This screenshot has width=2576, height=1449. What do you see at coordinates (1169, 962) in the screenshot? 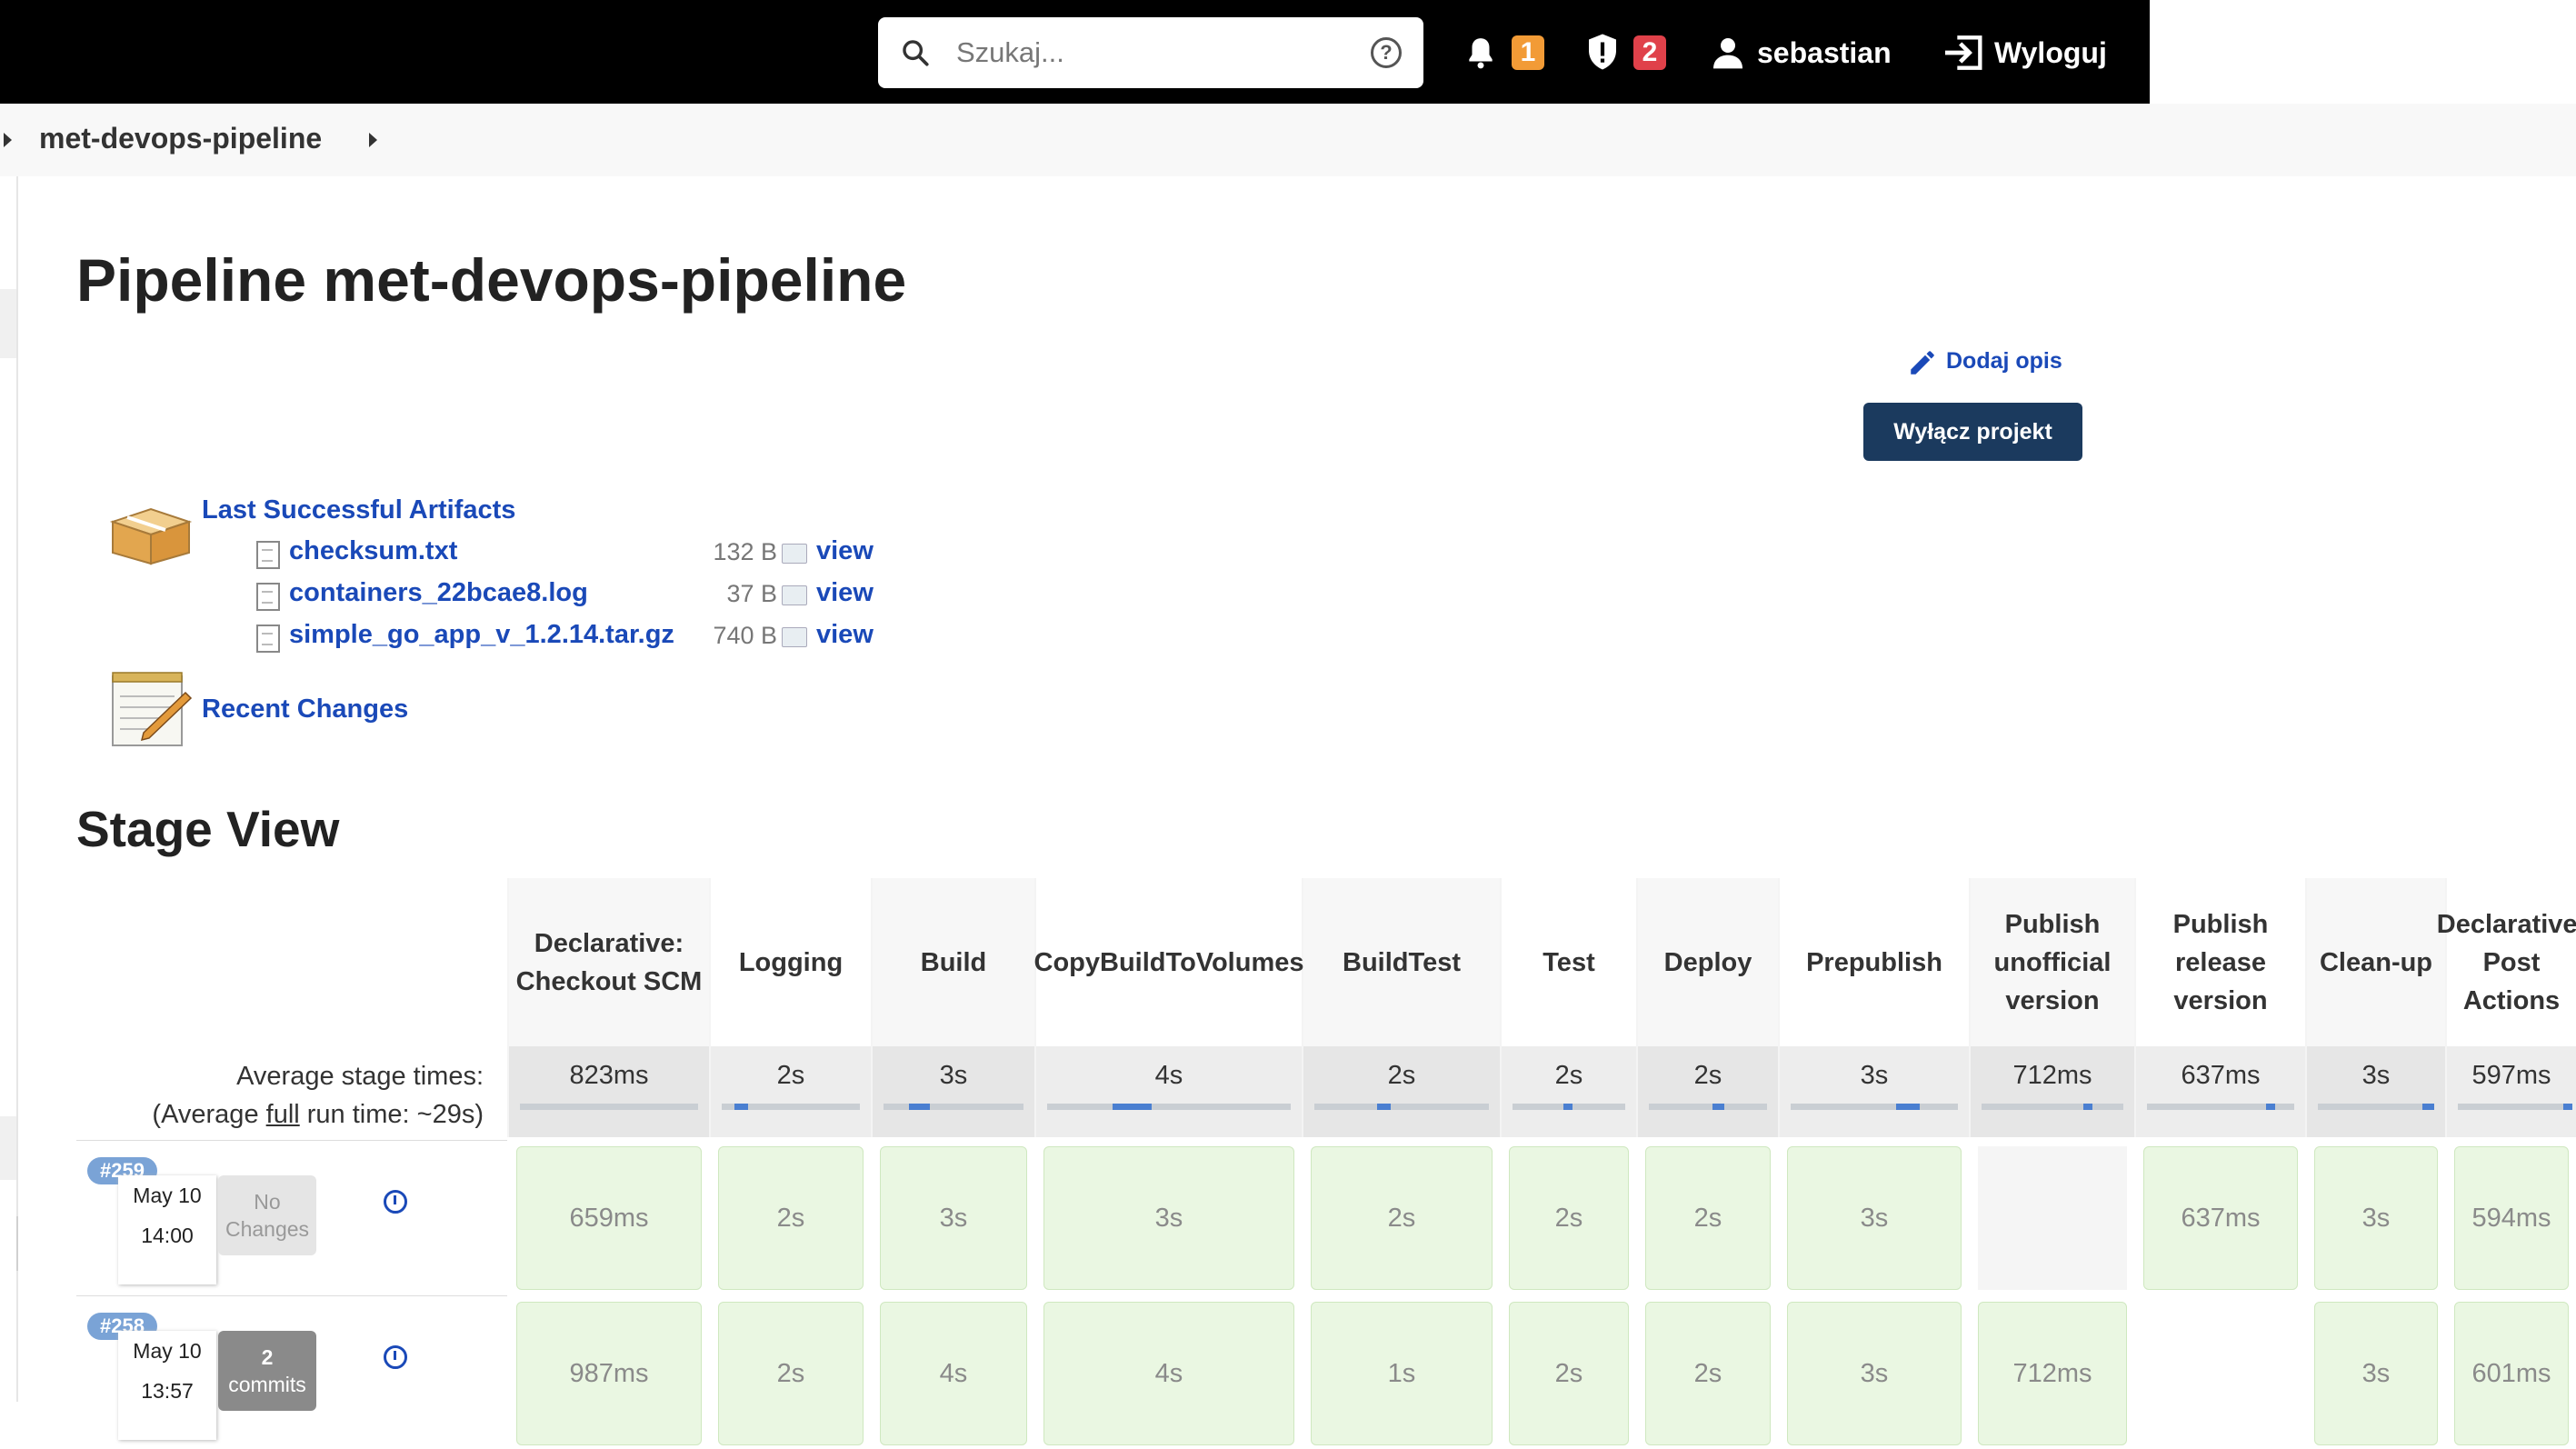
I see `stage-header: CopyBuildToVolumes` at bounding box center [1169, 962].